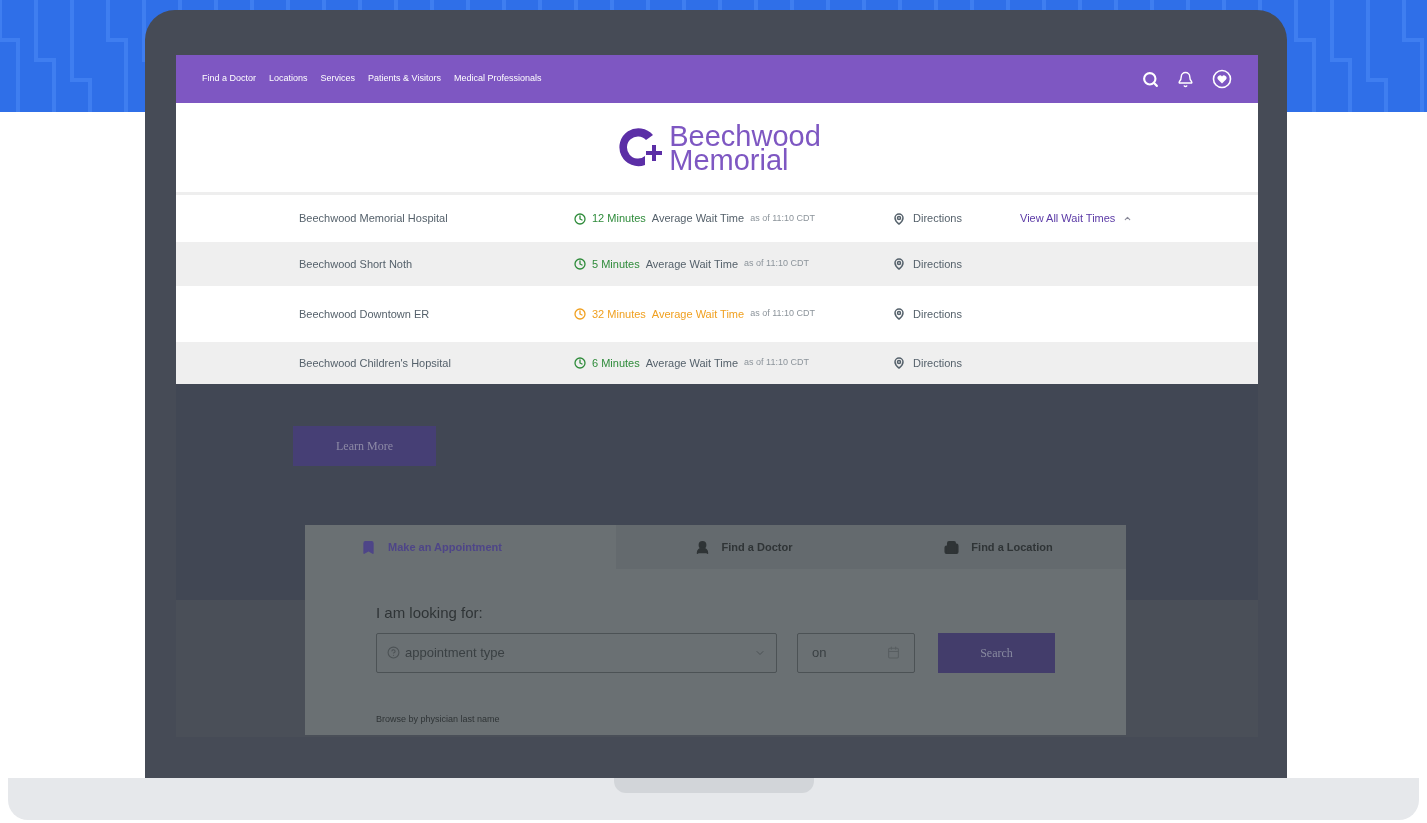 Image resolution: width=1427 pixels, height=823 pixels. What do you see at coordinates (356, 264) in the screenshot?
I see `location-name: Beechwood Short Noth` at bounding box center [356, 264].